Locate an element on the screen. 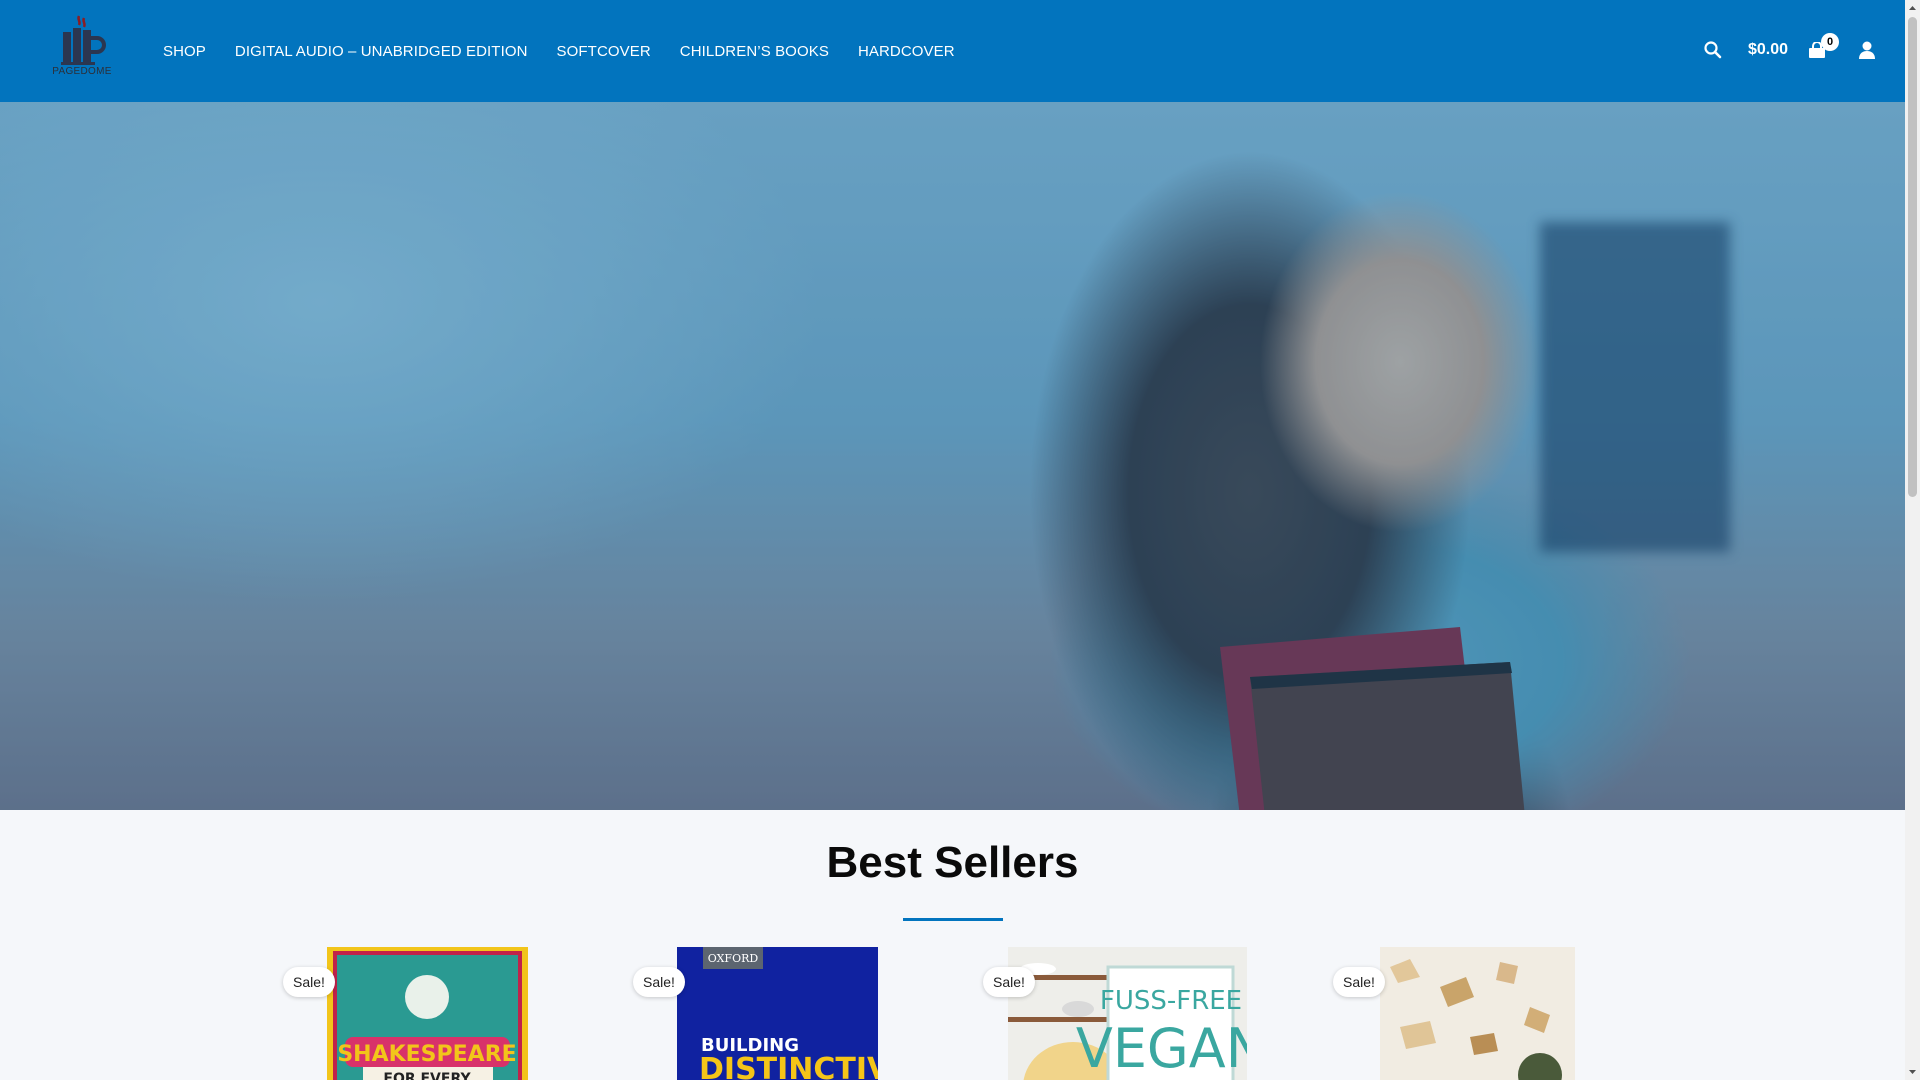  product-card-image: SHAKESPEARE FOR EVERY is located at coordinates (427, 1013).